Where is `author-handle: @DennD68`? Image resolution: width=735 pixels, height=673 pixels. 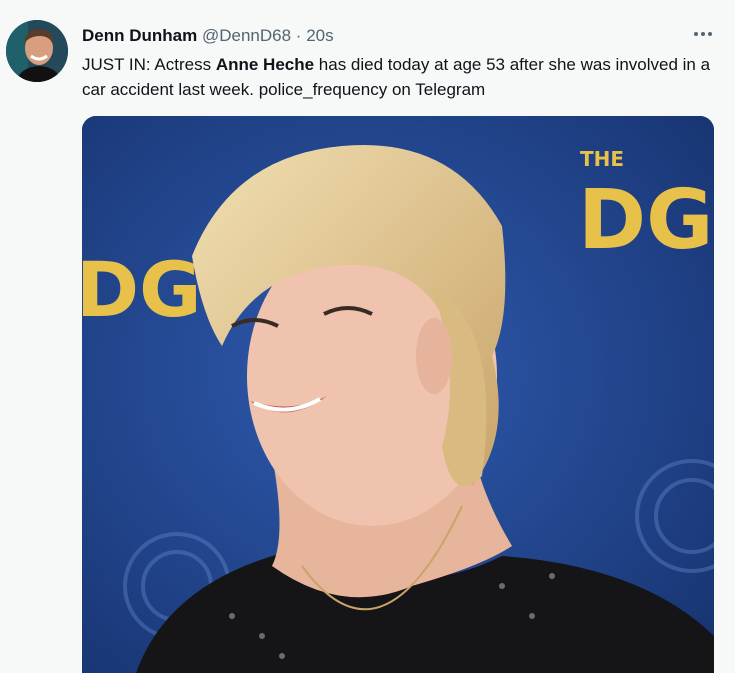
author-handle: @DennD68 is located at coordinates (246, 35).